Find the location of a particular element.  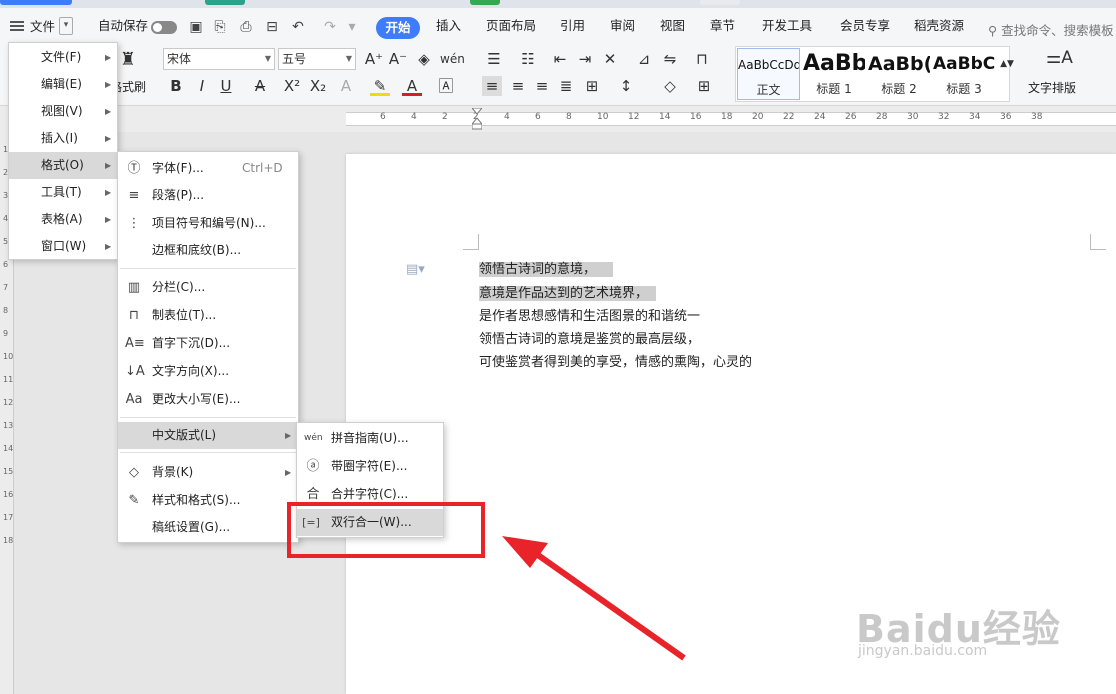

tab-view: 视图 is located at coordinates (672, 26).